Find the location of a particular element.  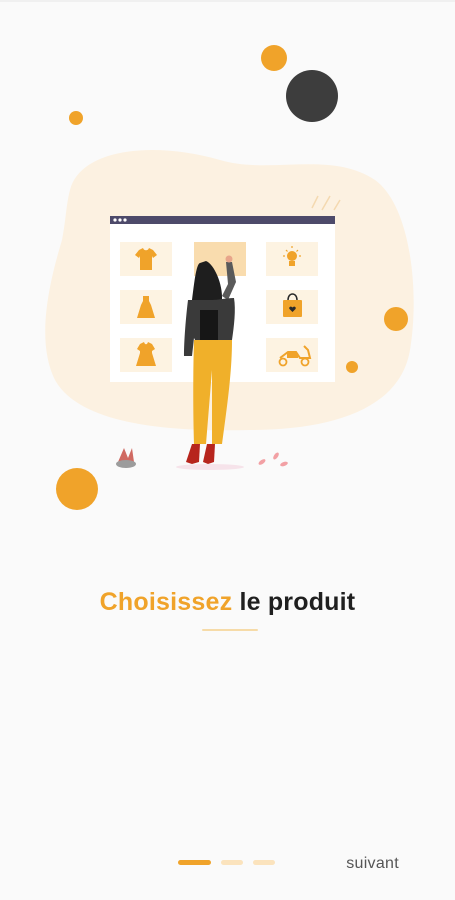

orange-dot-large-bottom is located at coordinates (77, 489).